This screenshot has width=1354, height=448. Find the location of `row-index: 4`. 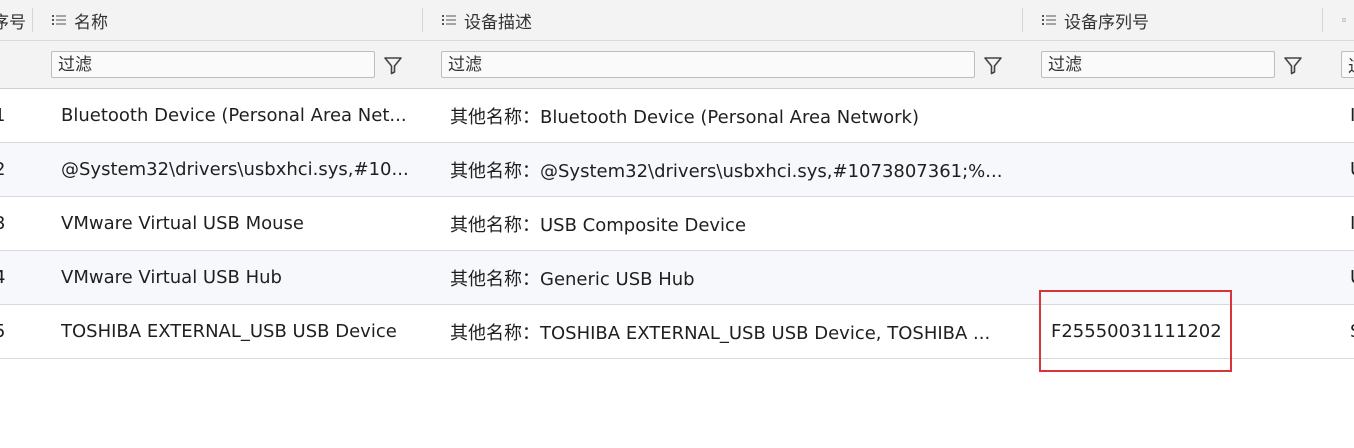

row-index: 4 is located at coordinates (4, 277).